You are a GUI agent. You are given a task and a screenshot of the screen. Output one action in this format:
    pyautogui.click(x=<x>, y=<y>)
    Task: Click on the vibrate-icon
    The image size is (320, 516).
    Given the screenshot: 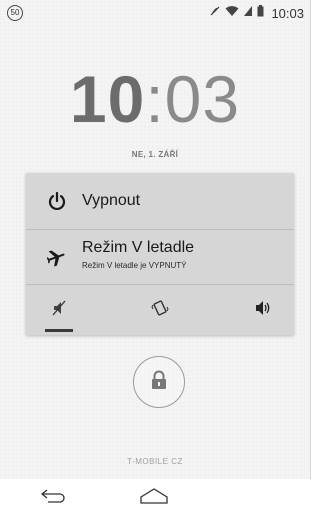 What is the action you would take?
    pyautogui.click(x=160, y=310)
    